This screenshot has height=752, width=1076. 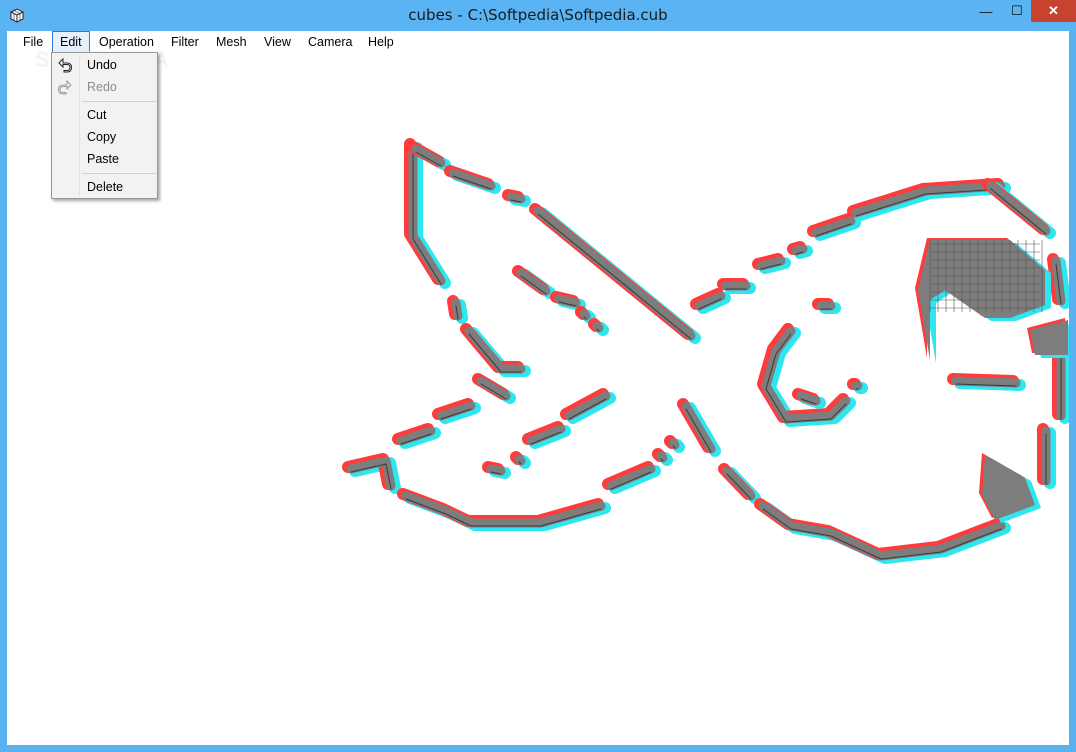 I want to click on delete-label: Delete, so click(x=105, y=187).